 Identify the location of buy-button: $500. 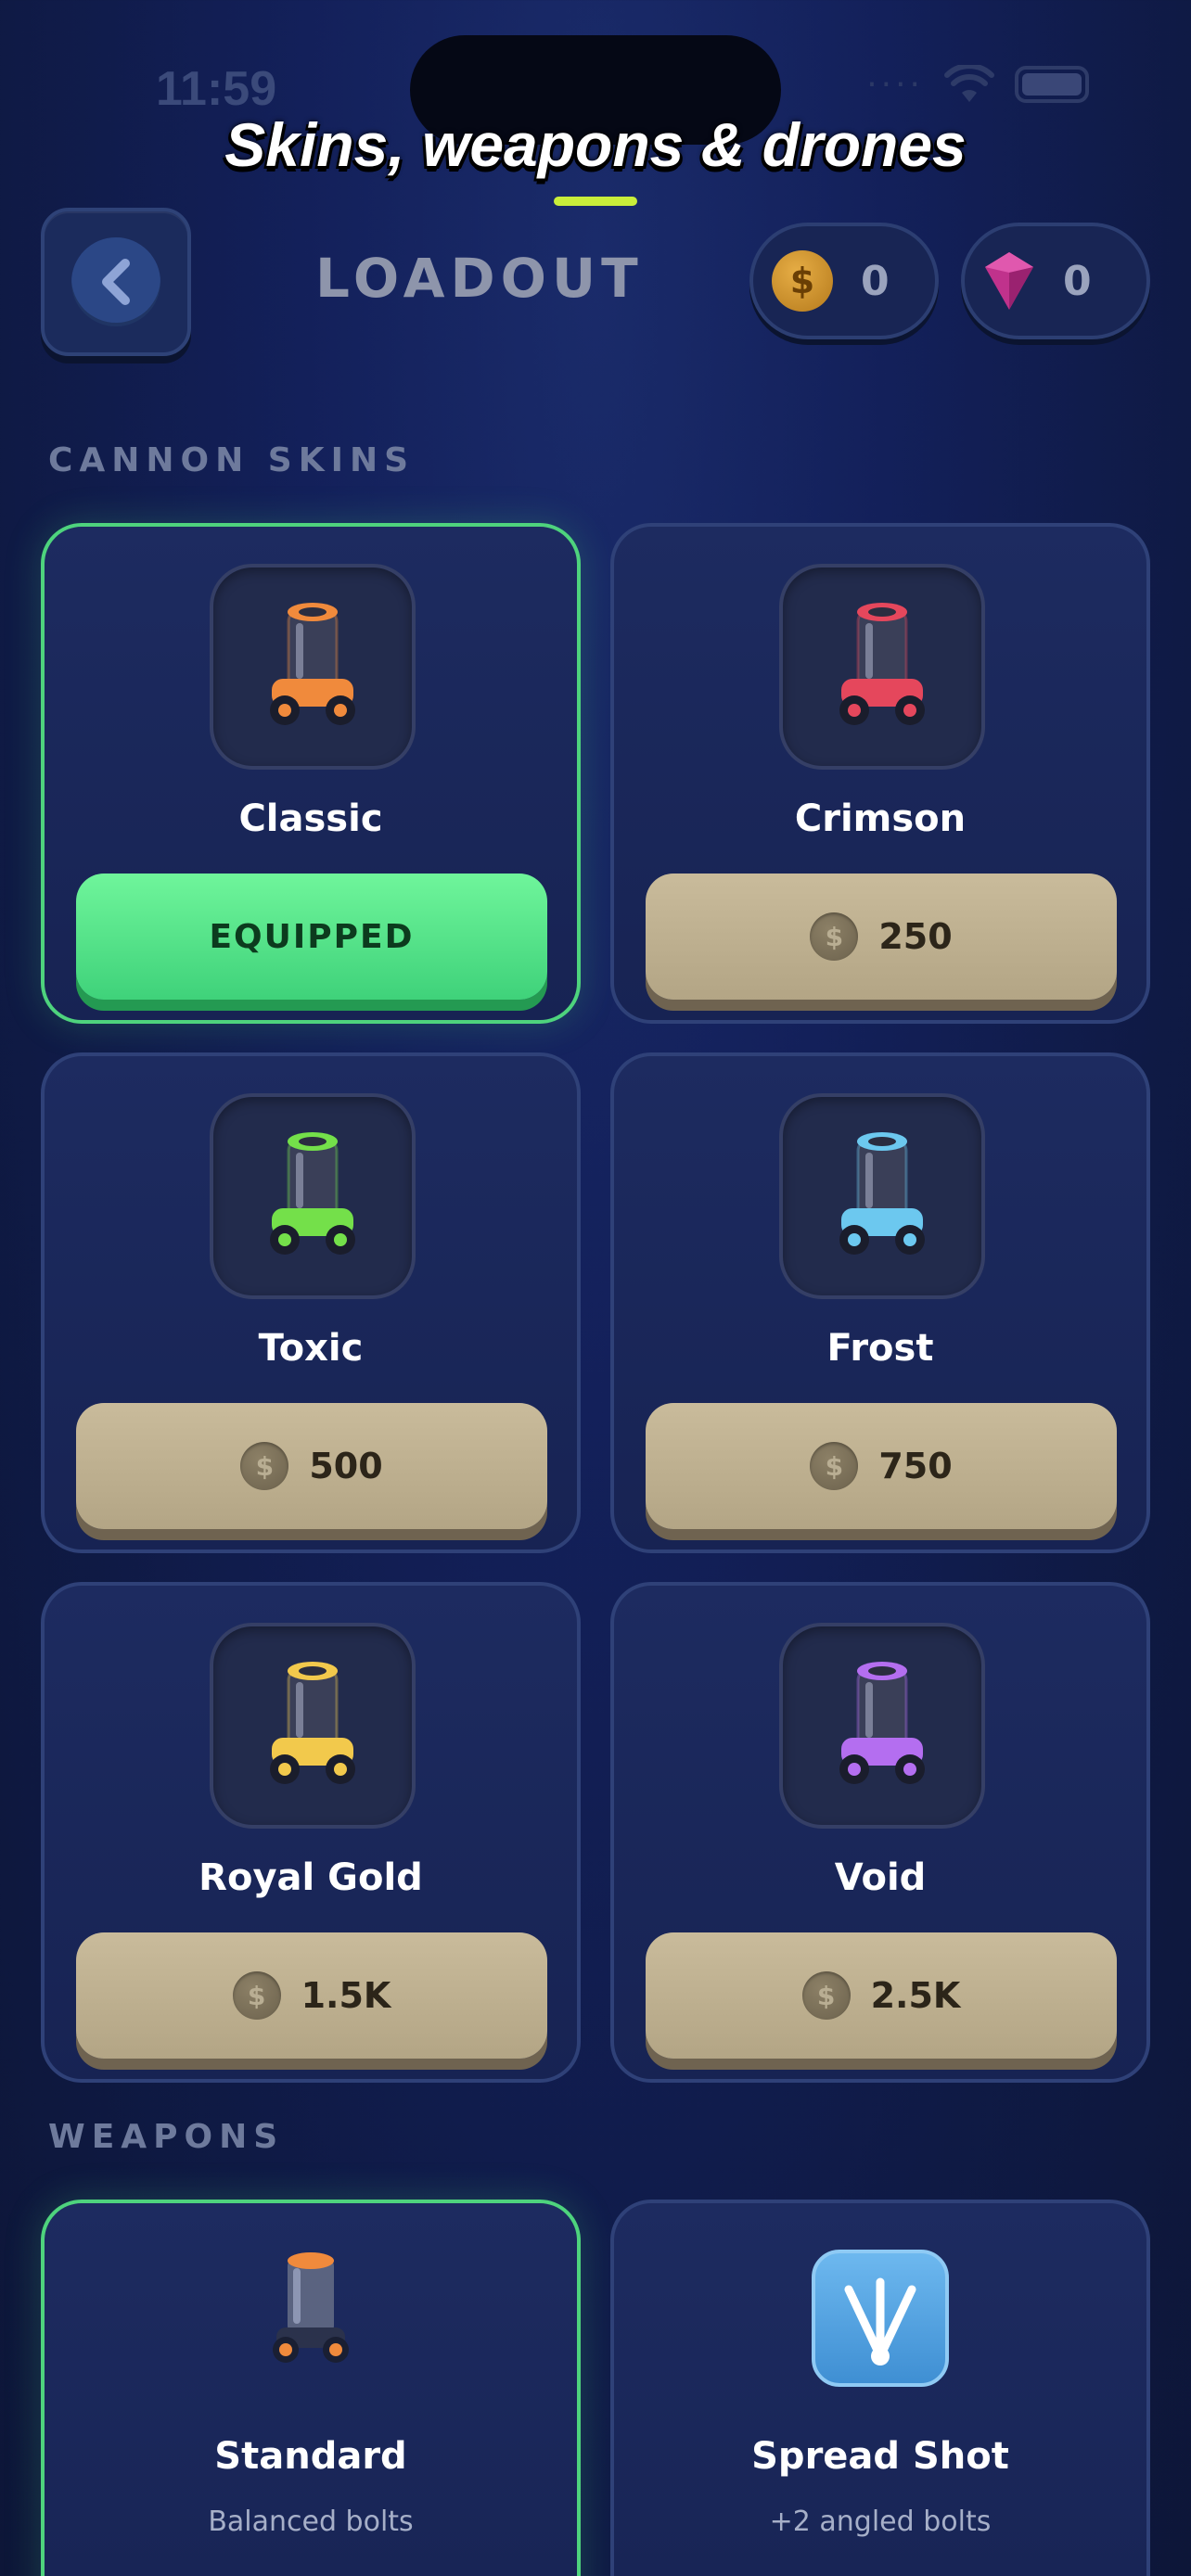
(311, 1466).